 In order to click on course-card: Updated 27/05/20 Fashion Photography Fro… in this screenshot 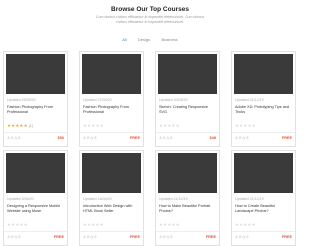, I will do `click(111, 99)`.